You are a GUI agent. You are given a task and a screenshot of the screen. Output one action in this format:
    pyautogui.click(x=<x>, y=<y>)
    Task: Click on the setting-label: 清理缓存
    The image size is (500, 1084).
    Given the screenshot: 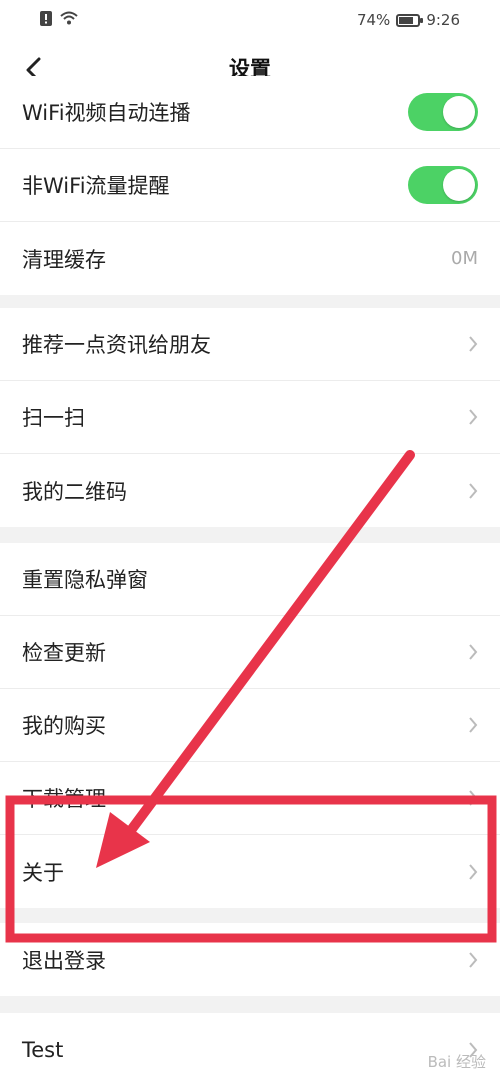 What is the action you would take?
    pyautogui.click(x=64, y=259)
    